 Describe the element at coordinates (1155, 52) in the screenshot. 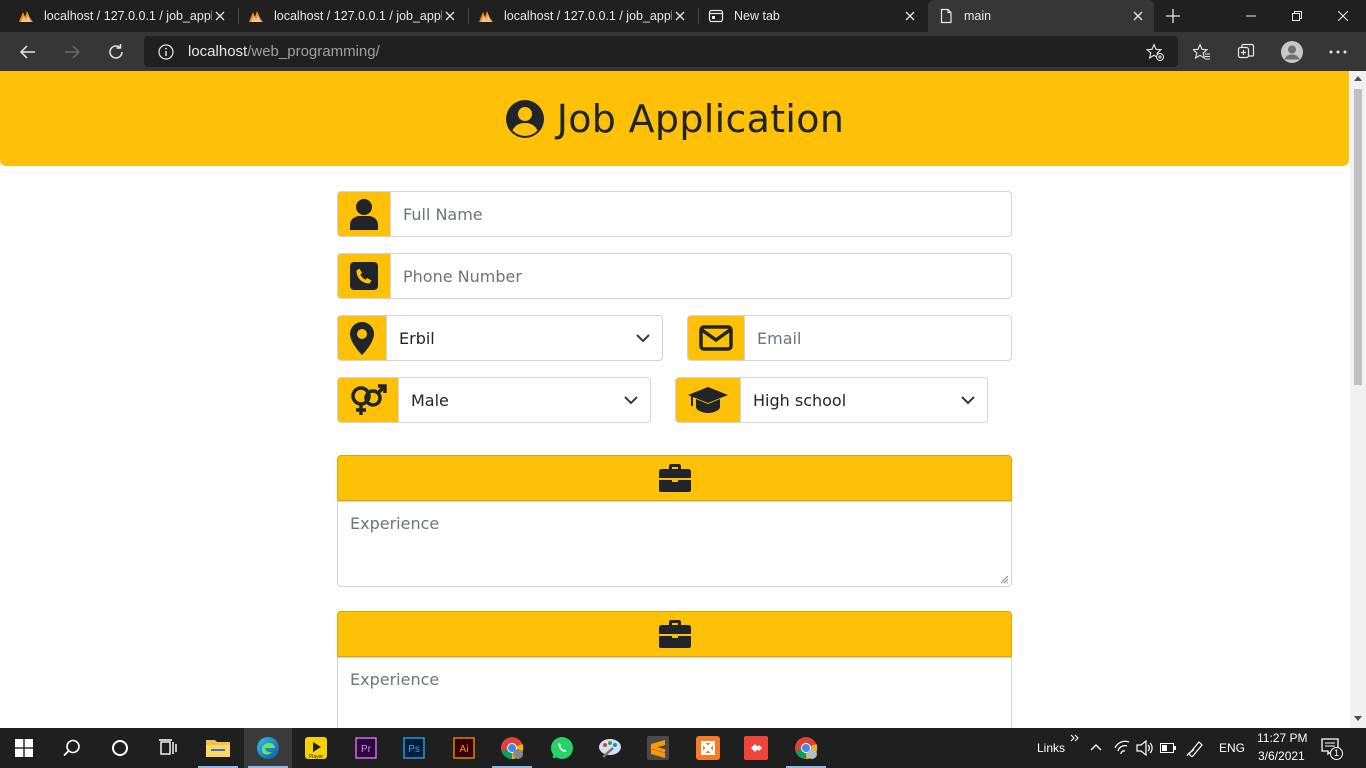

I see `add-favorite-icon` at that location.